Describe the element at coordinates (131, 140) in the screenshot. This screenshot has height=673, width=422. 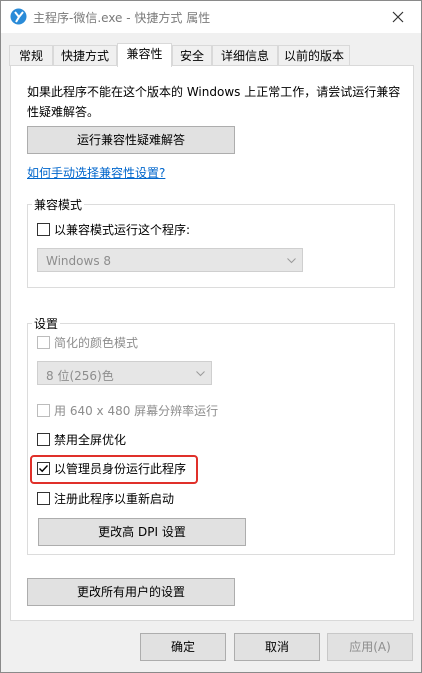
I see `run-troubleshooter-button: 运行兼容性疑难解答` at that location.